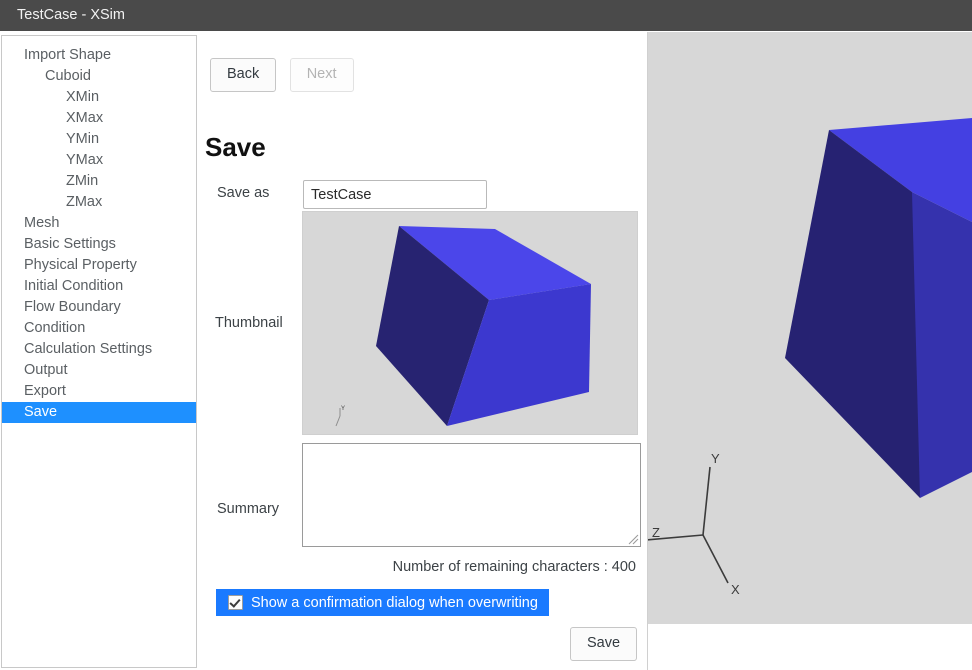 The image size is (972, 670). I want to click on next-button: Next, so click(321, 75).